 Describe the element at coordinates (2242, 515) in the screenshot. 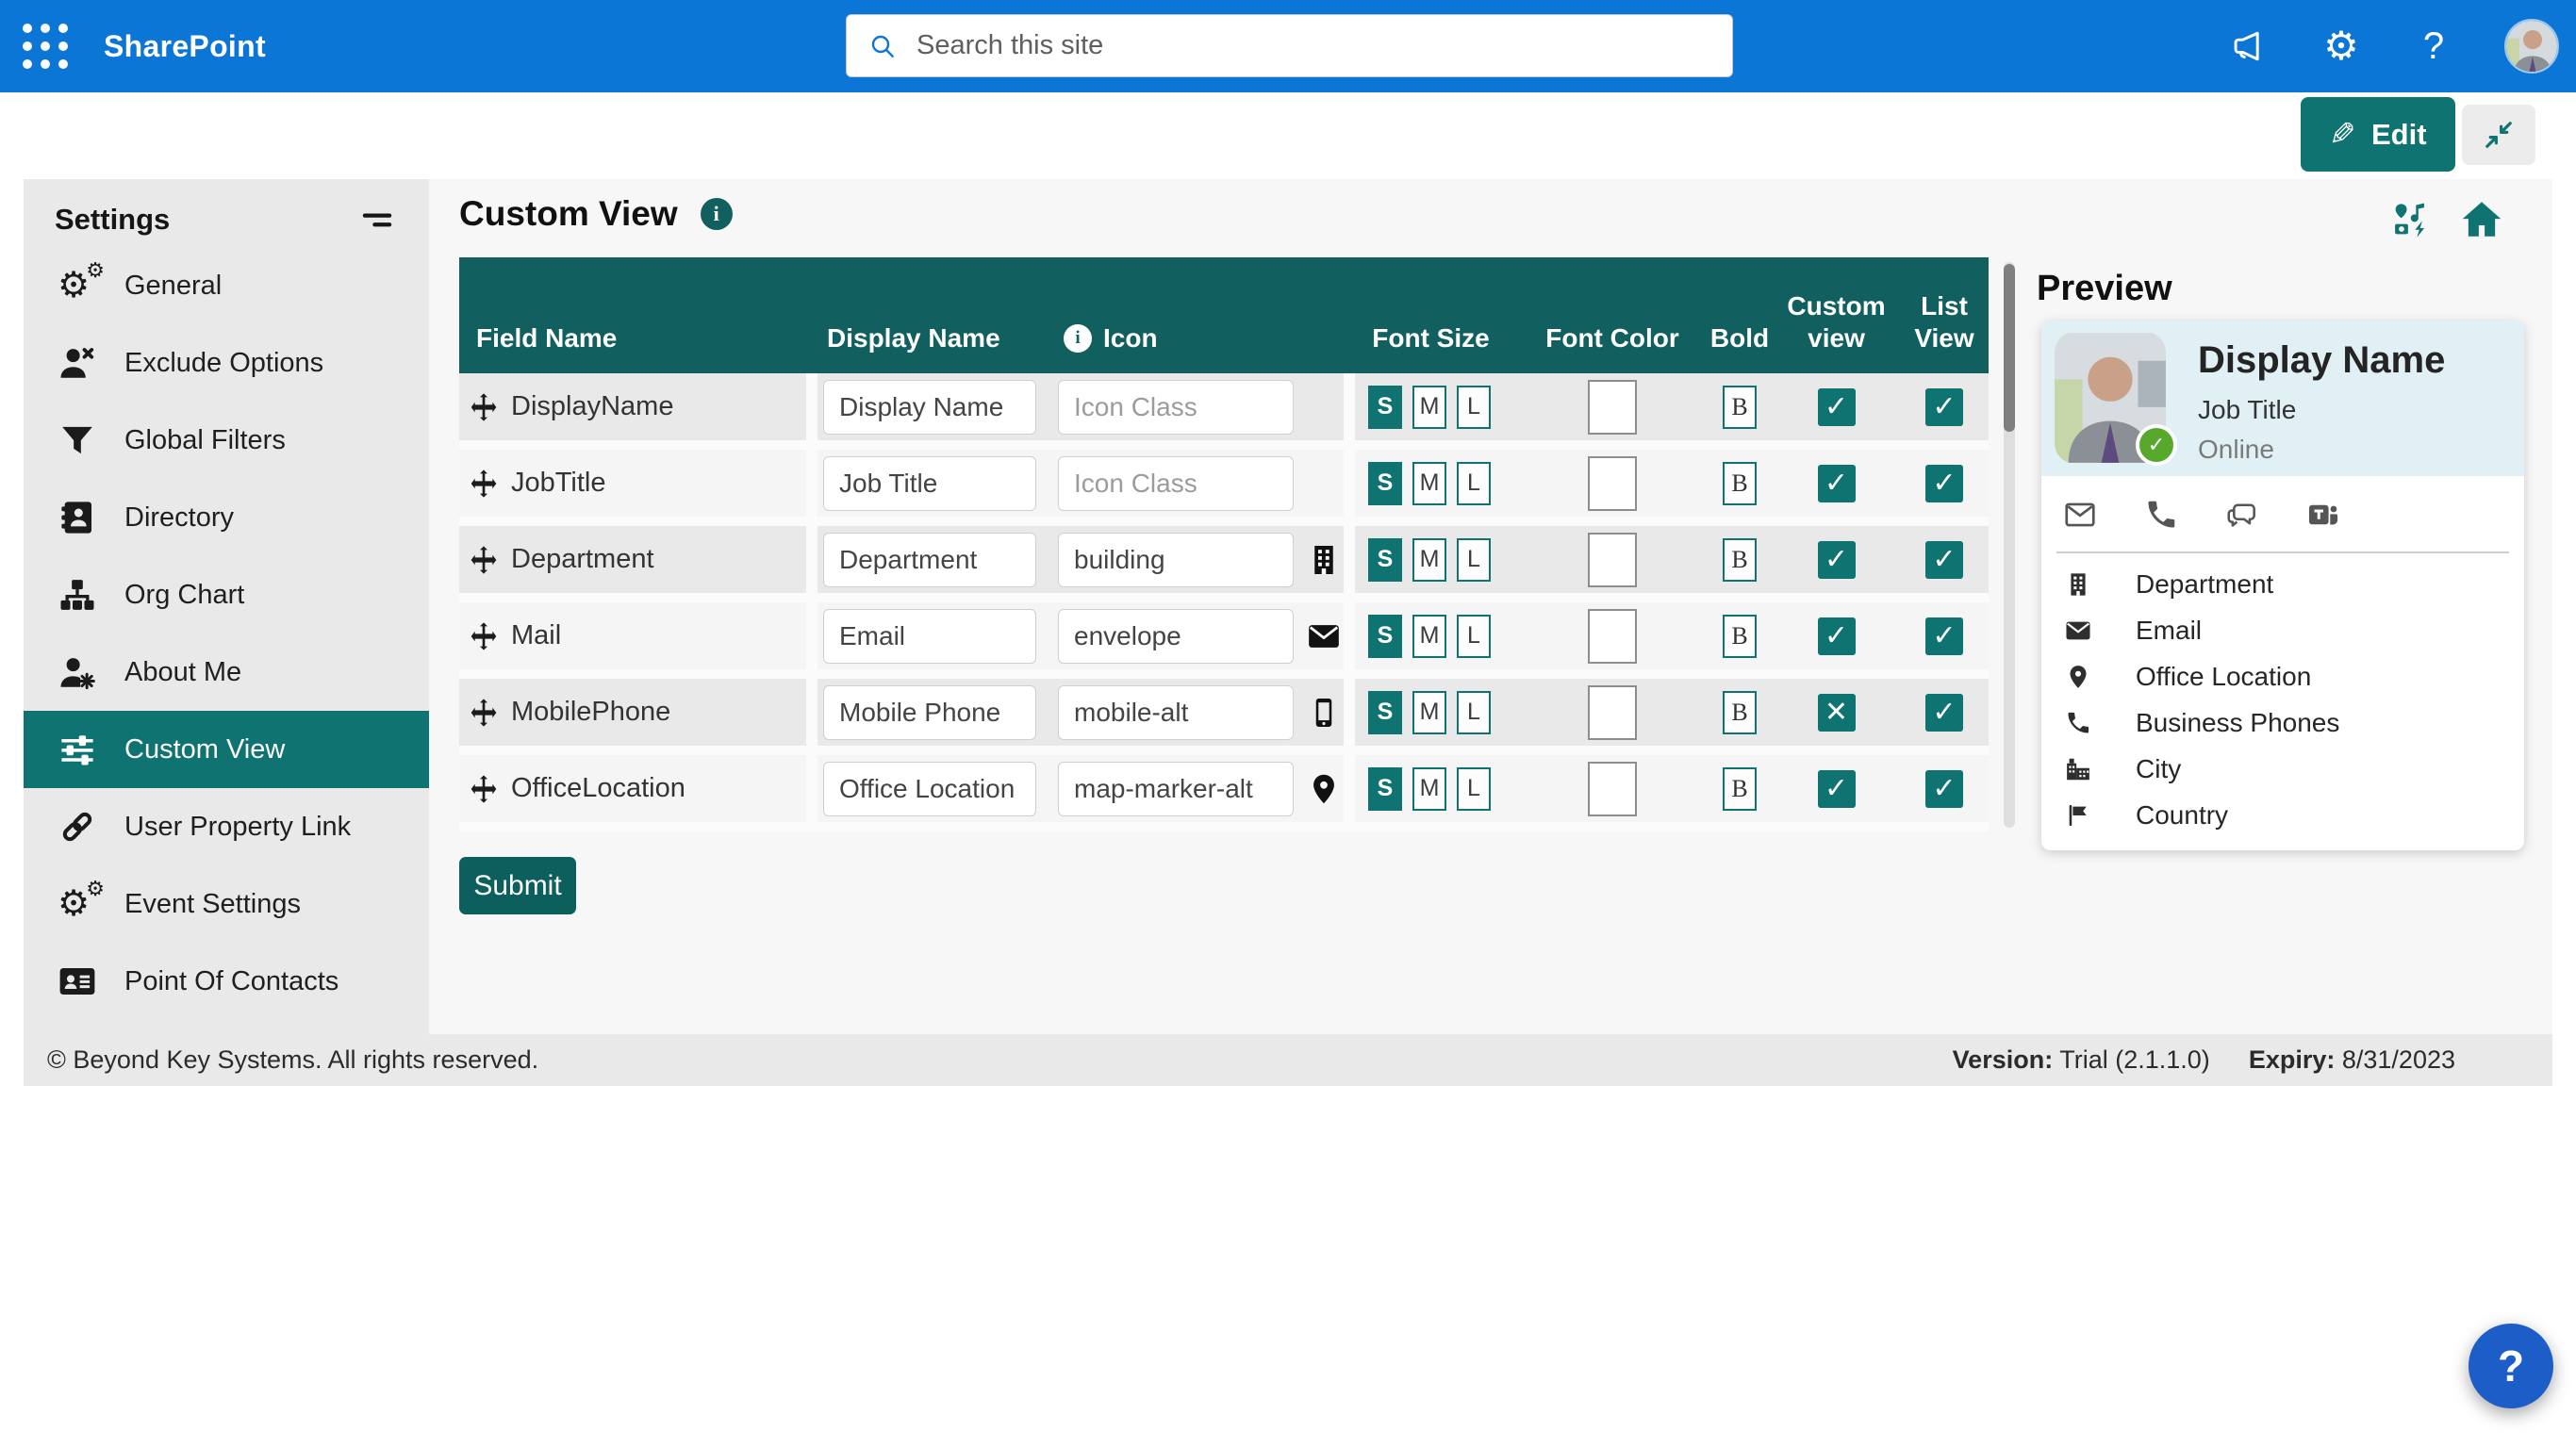

I see `chat-icon` at that location.